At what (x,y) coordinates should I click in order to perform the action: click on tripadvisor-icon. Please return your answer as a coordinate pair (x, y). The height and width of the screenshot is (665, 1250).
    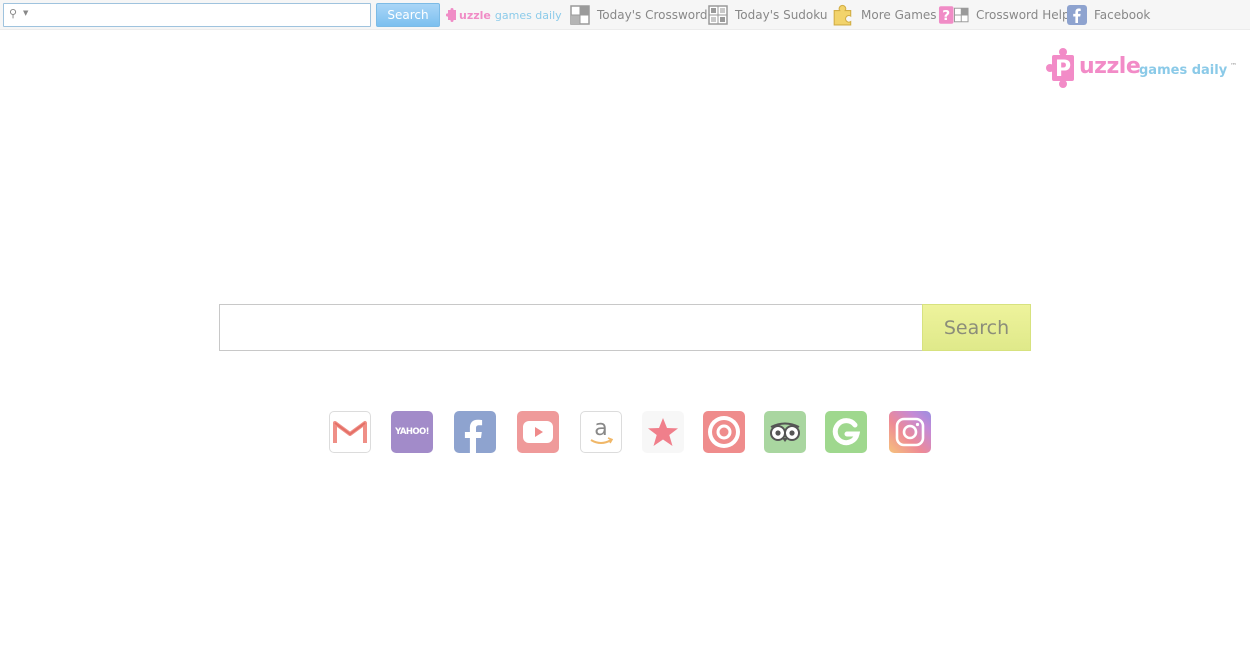
    Looking at the image, I should click on (785, 432).